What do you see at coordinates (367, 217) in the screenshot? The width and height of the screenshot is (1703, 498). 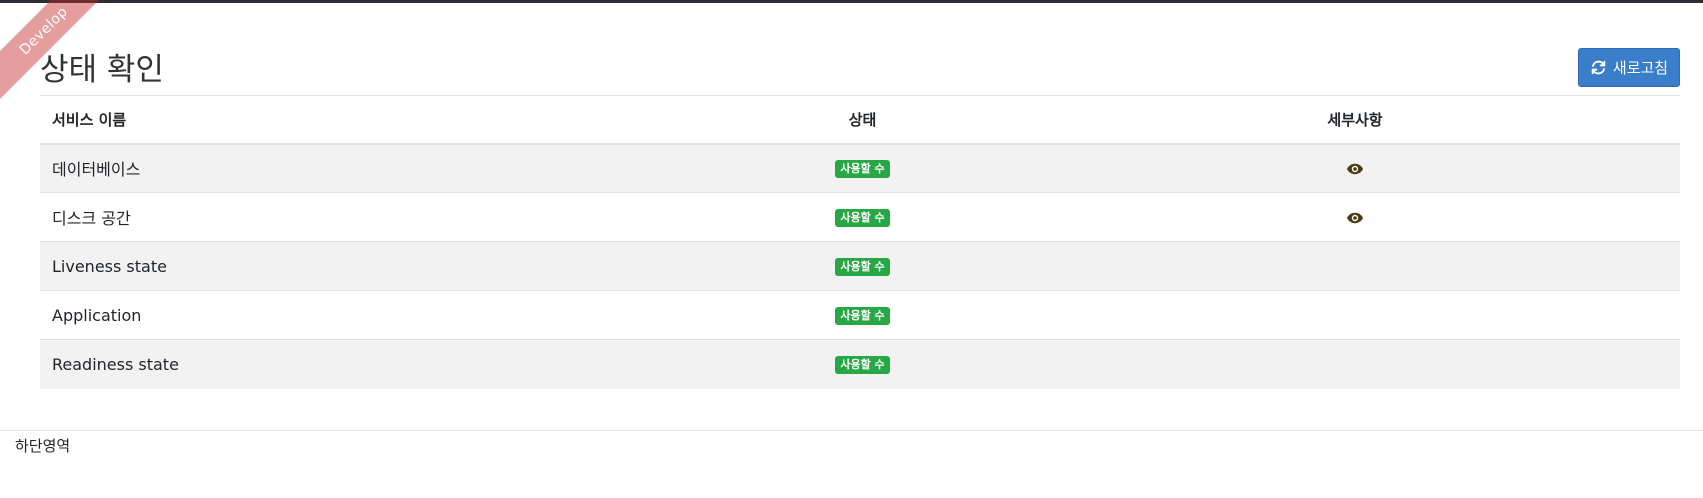 I see `service-name-cell: 디스크 공간` at bounding box center [367, 217].